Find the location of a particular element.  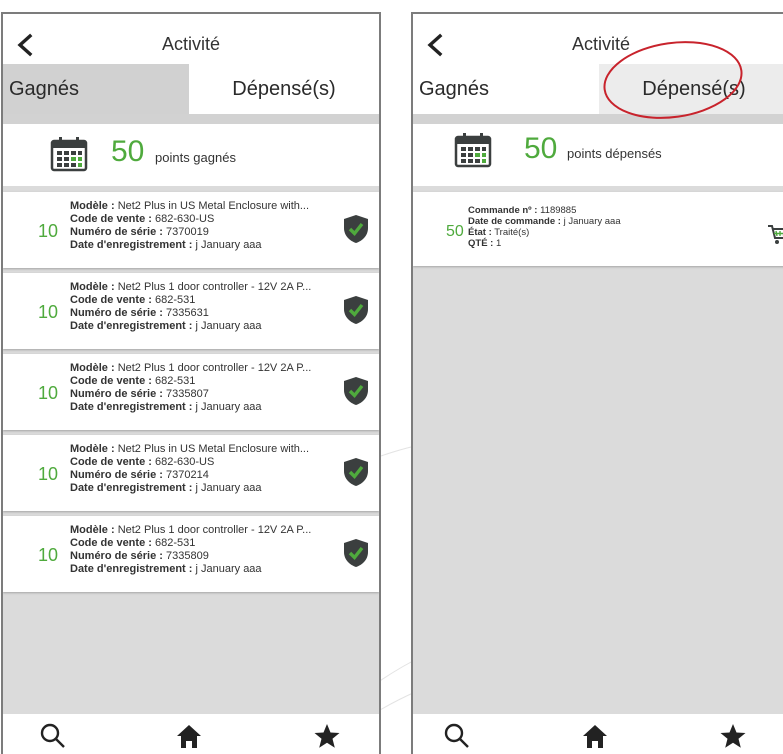

cart-icon is located at coordinates (775, 234).